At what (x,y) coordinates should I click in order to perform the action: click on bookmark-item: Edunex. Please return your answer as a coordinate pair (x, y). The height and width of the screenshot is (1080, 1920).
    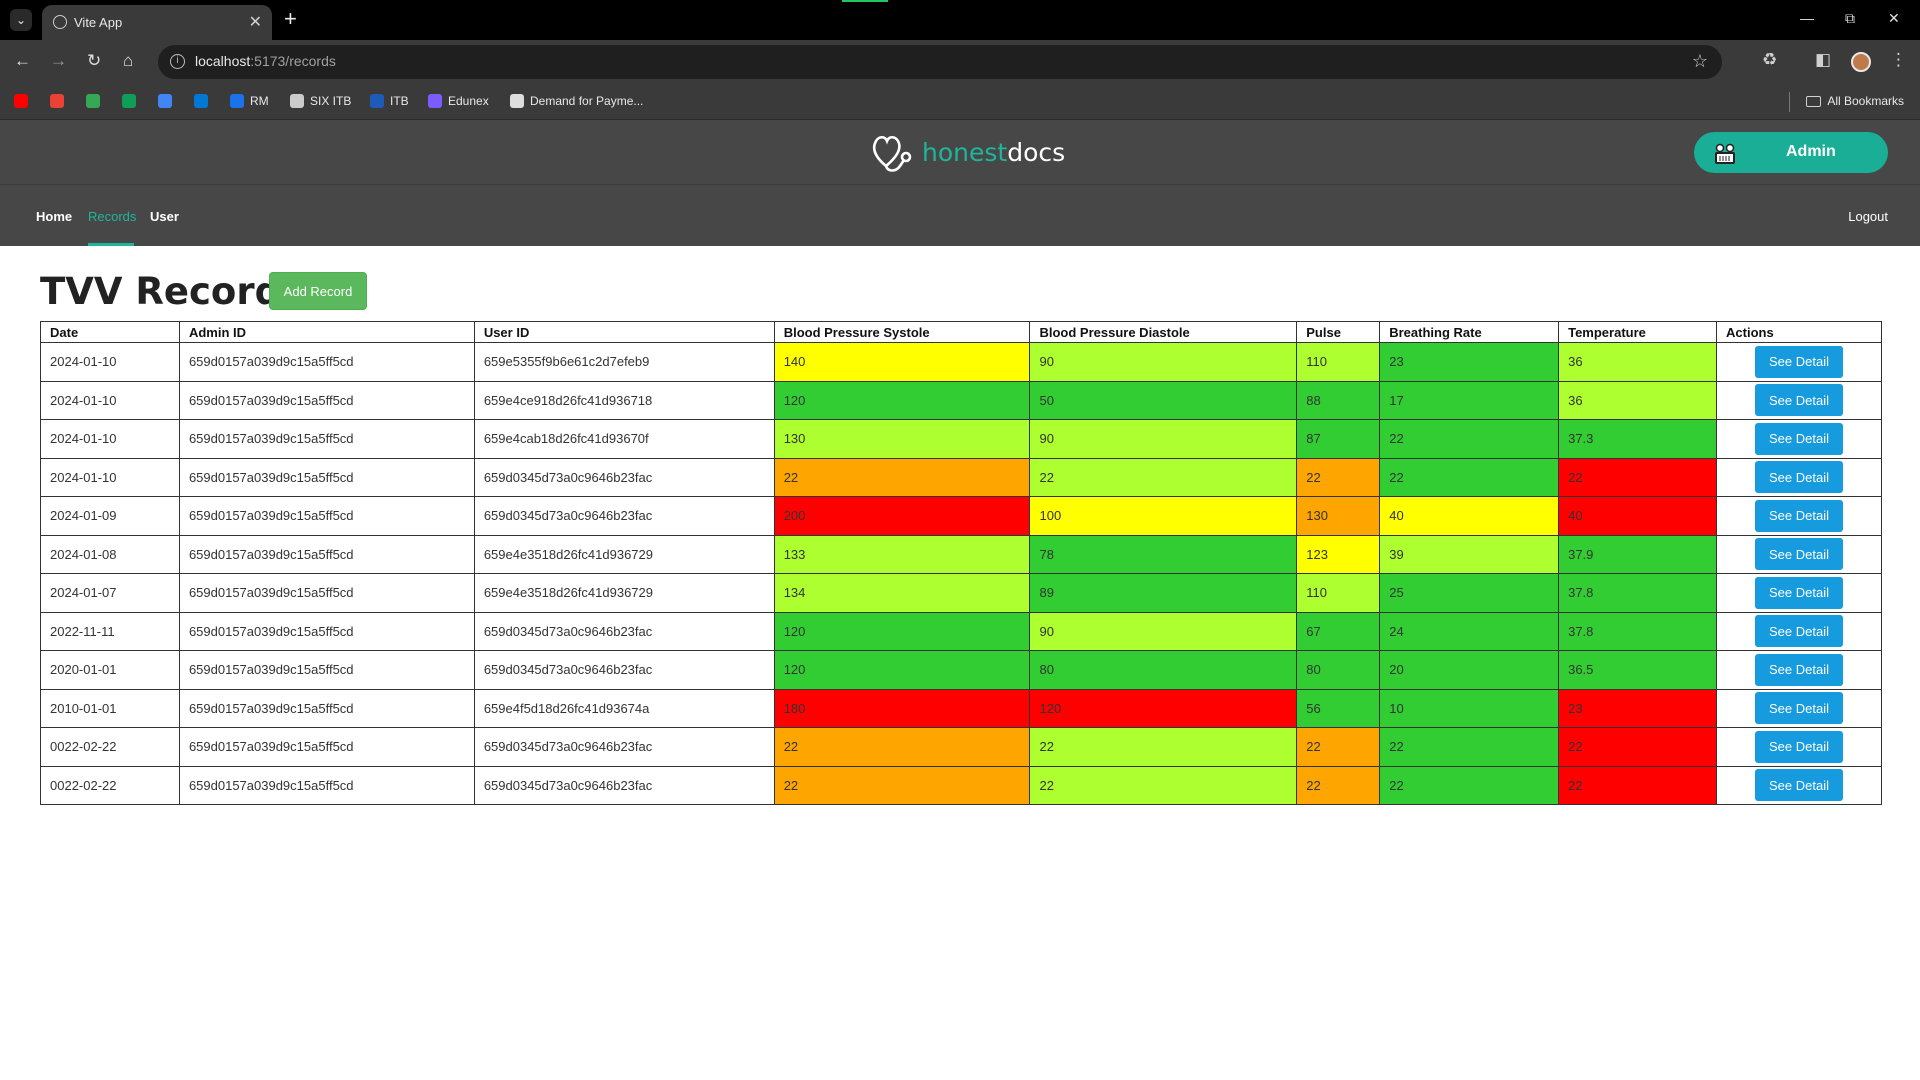
    Looking at the image, I should click on (458, 101).